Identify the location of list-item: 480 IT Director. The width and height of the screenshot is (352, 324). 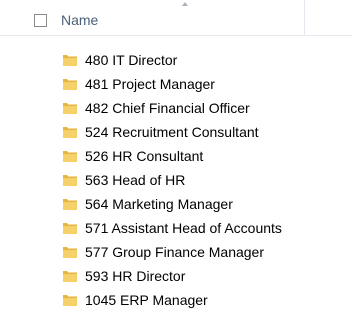
(176, 60).